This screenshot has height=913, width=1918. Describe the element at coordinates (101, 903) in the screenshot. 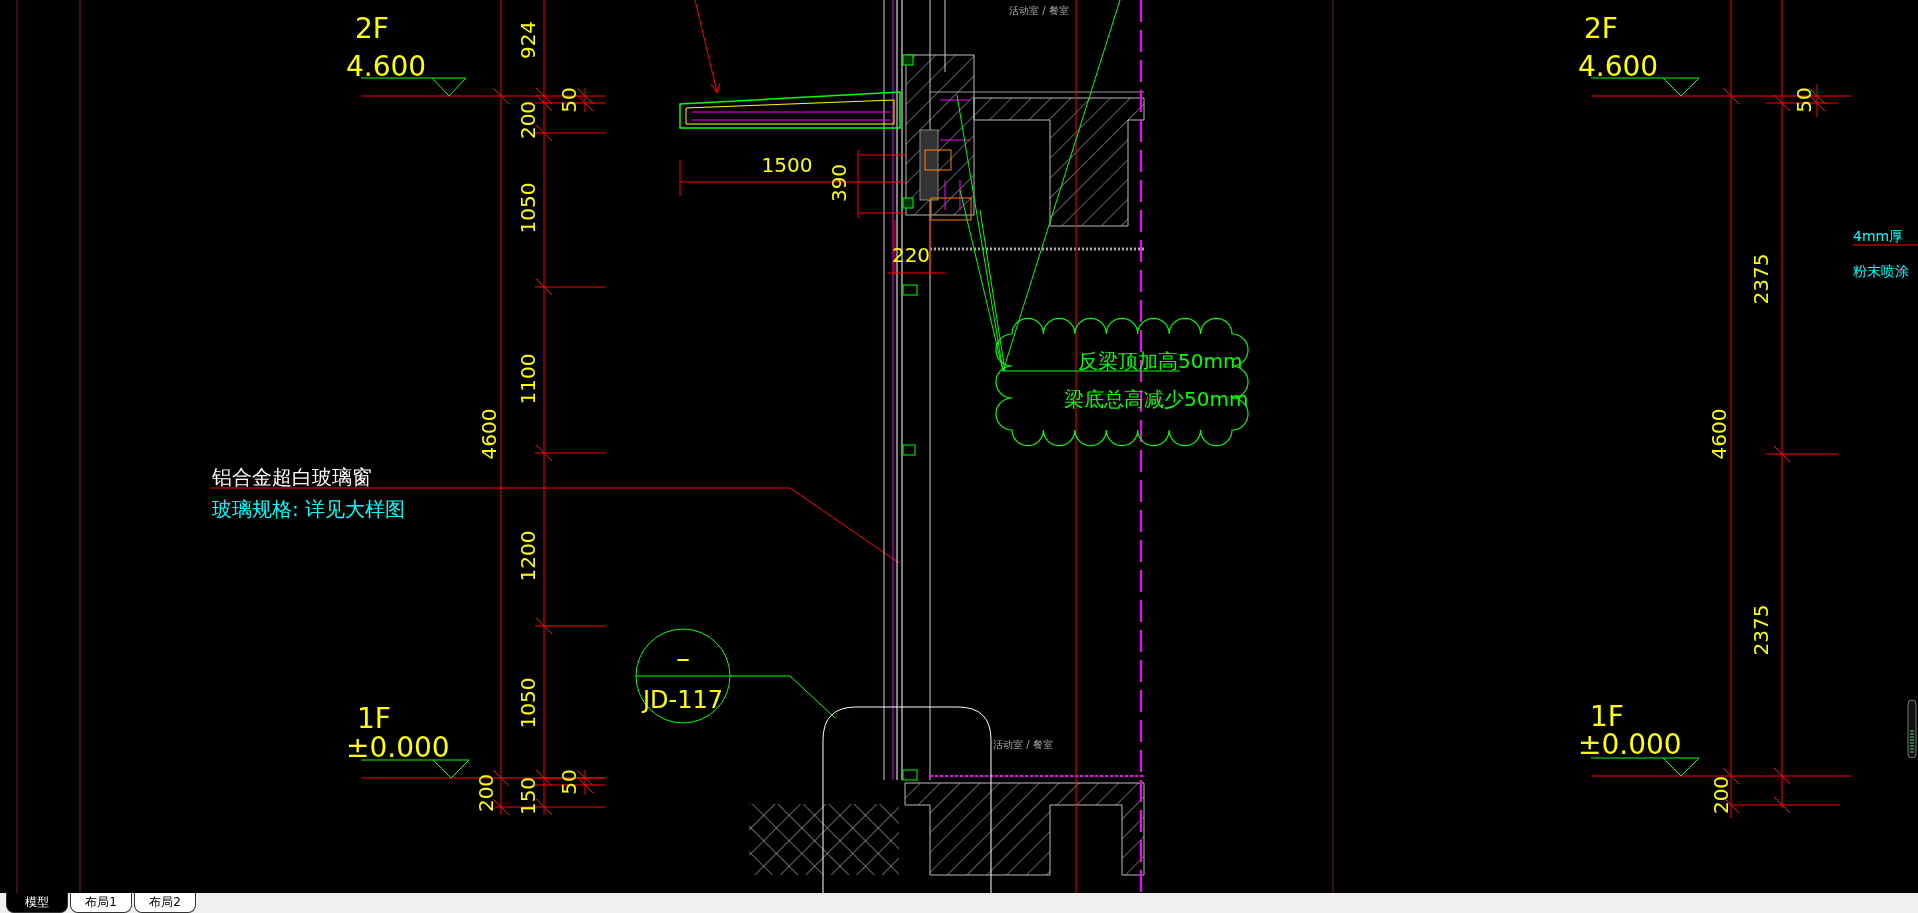

I see `layout-tab: 布局1` at that location.